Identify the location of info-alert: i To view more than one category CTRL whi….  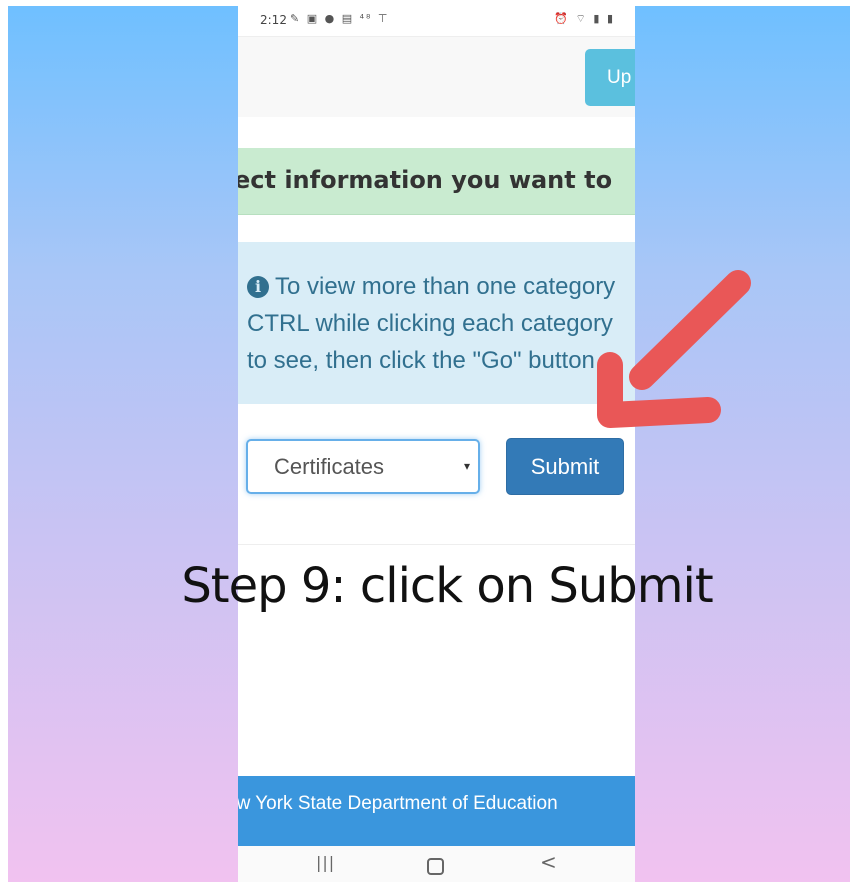
(436, 323).